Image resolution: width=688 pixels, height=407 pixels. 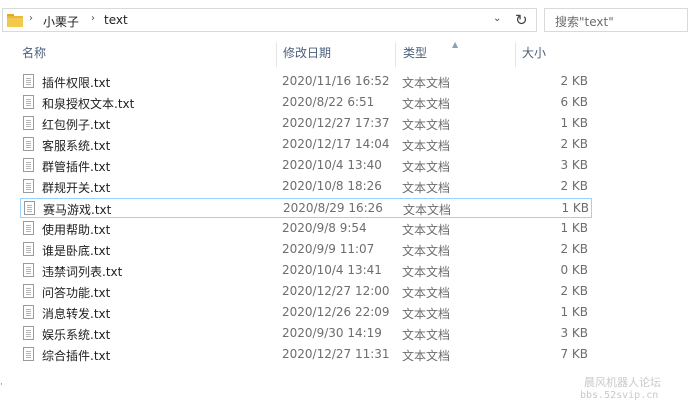 What do you see at coordinates (574, 354) in the screenshot?
I see `file-size: 7 KB` at bounding box center [574, 354].